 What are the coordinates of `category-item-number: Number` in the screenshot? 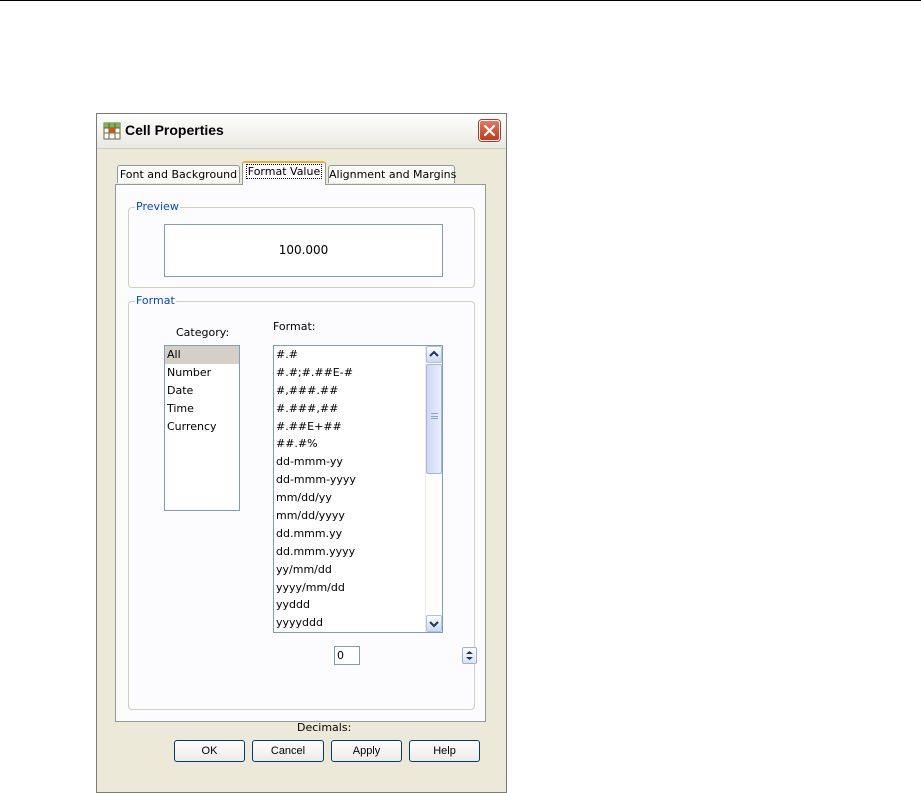 It's located at (202, 373).